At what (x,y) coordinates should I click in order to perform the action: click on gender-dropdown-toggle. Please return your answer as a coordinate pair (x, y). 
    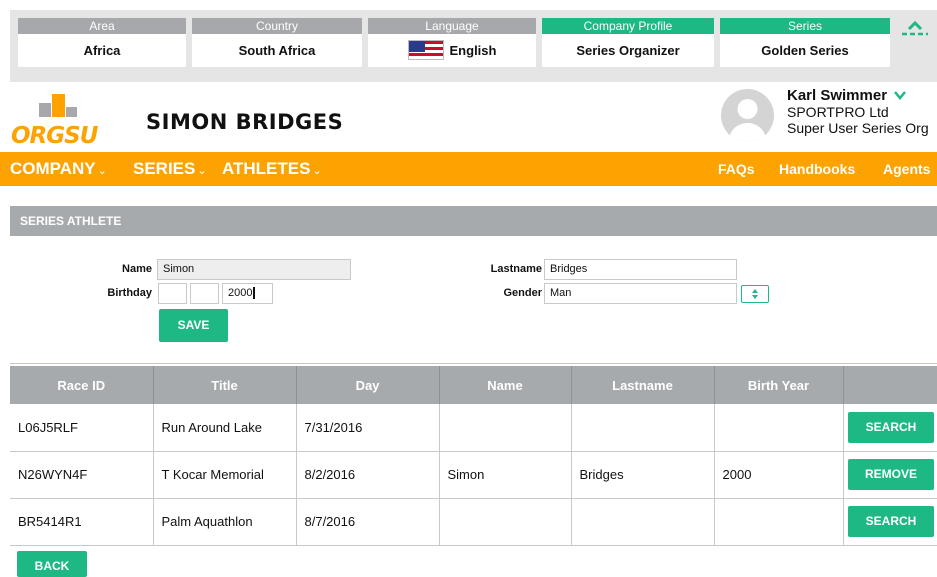
    Looking at the image, I should click on (755, 294).